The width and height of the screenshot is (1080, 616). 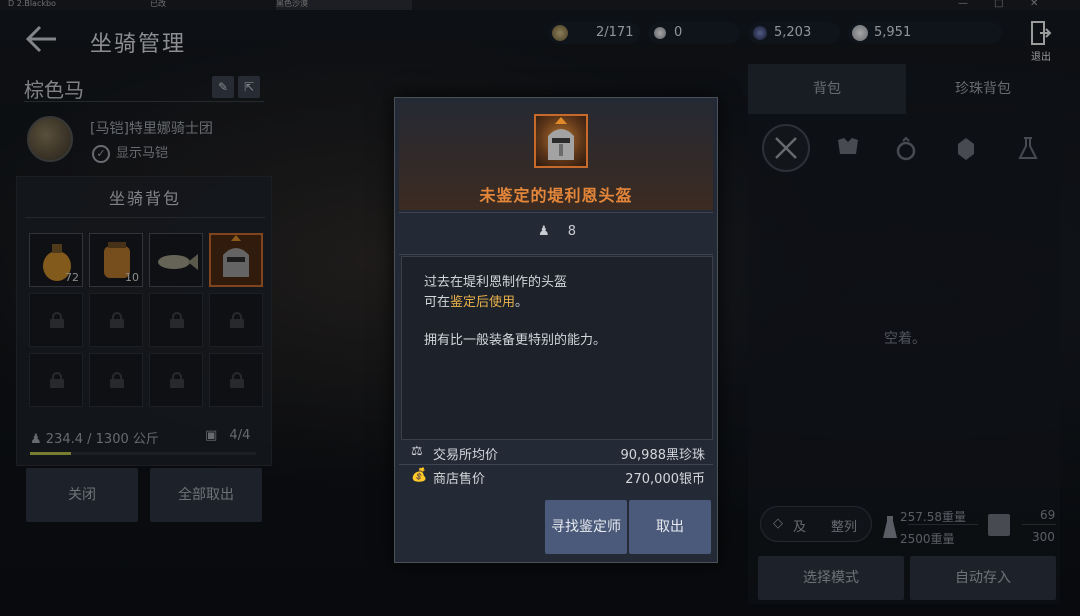 I want to click on trade-price-value: 90,988黑珍珠, so click(x=663, y=455).